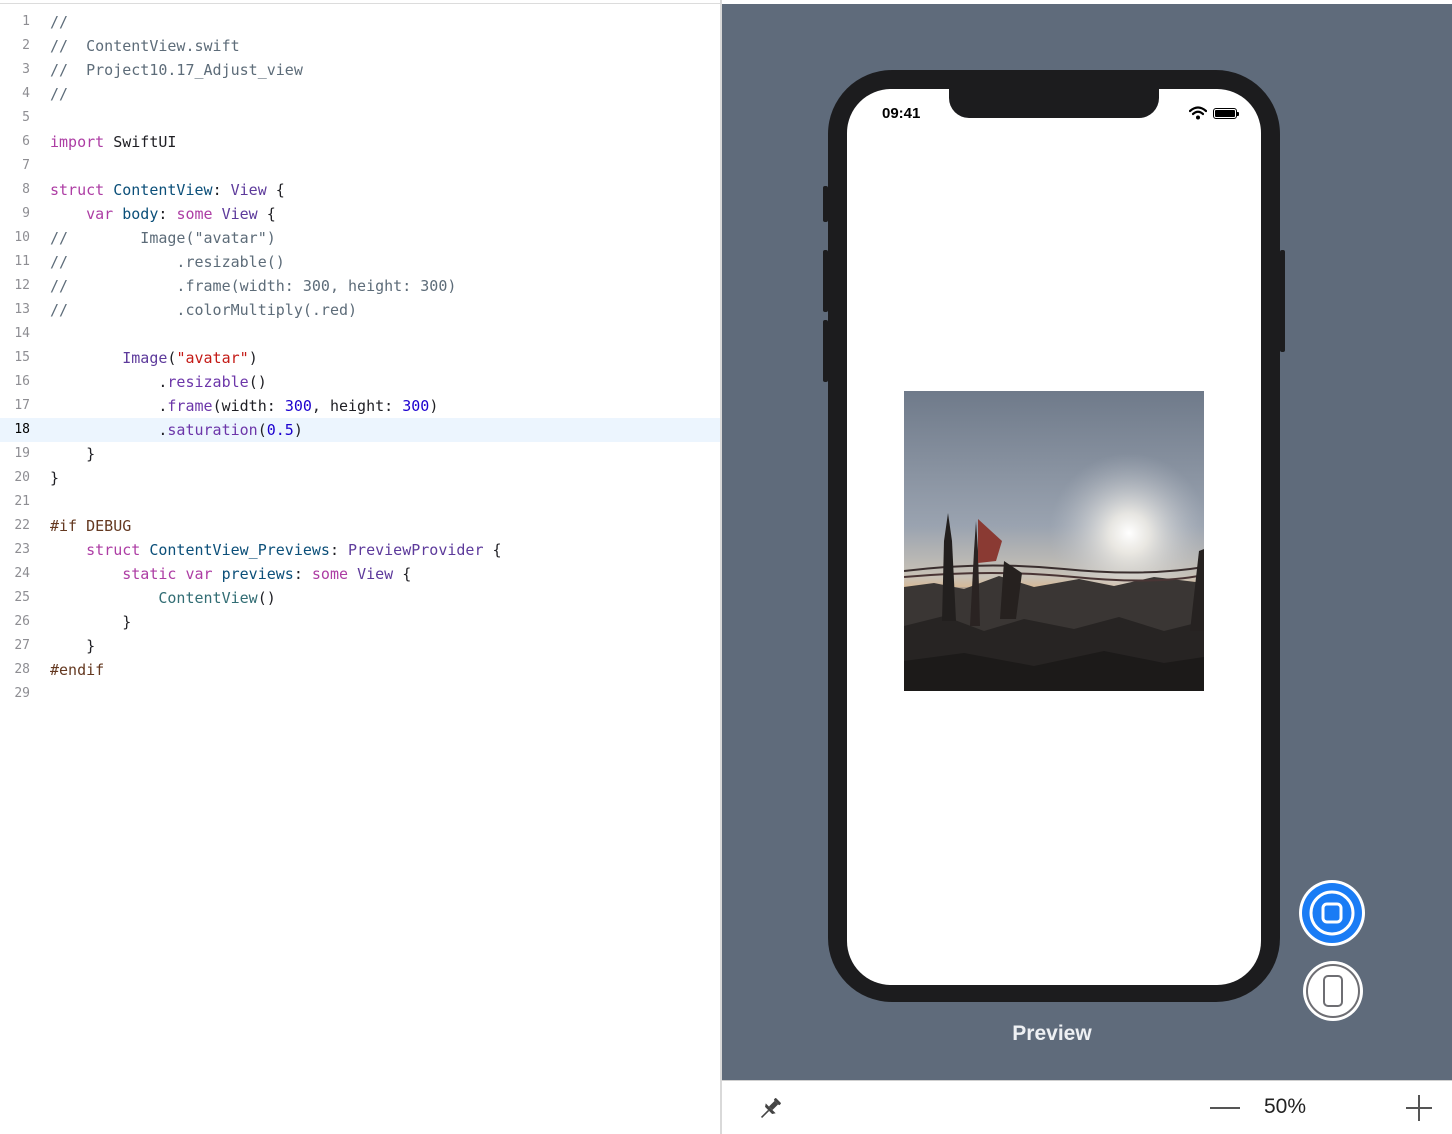 The image size is (1452, 1134). What do you see at coordinates (360, 166) in the screenshot?
I see `code-line: 7` at bounding box center [360, 166].